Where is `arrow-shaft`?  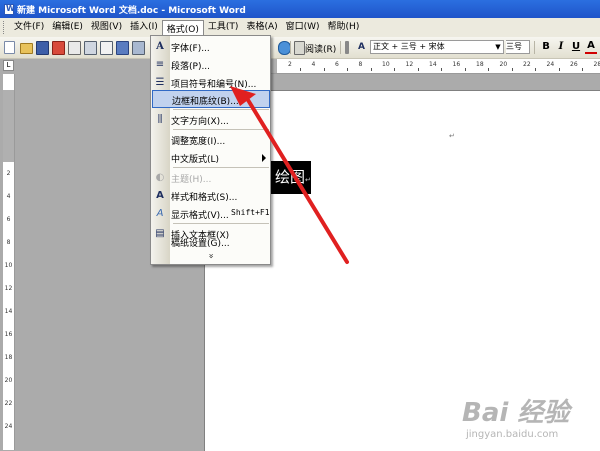
arrow-shaft is located at coordinates (297, 181).